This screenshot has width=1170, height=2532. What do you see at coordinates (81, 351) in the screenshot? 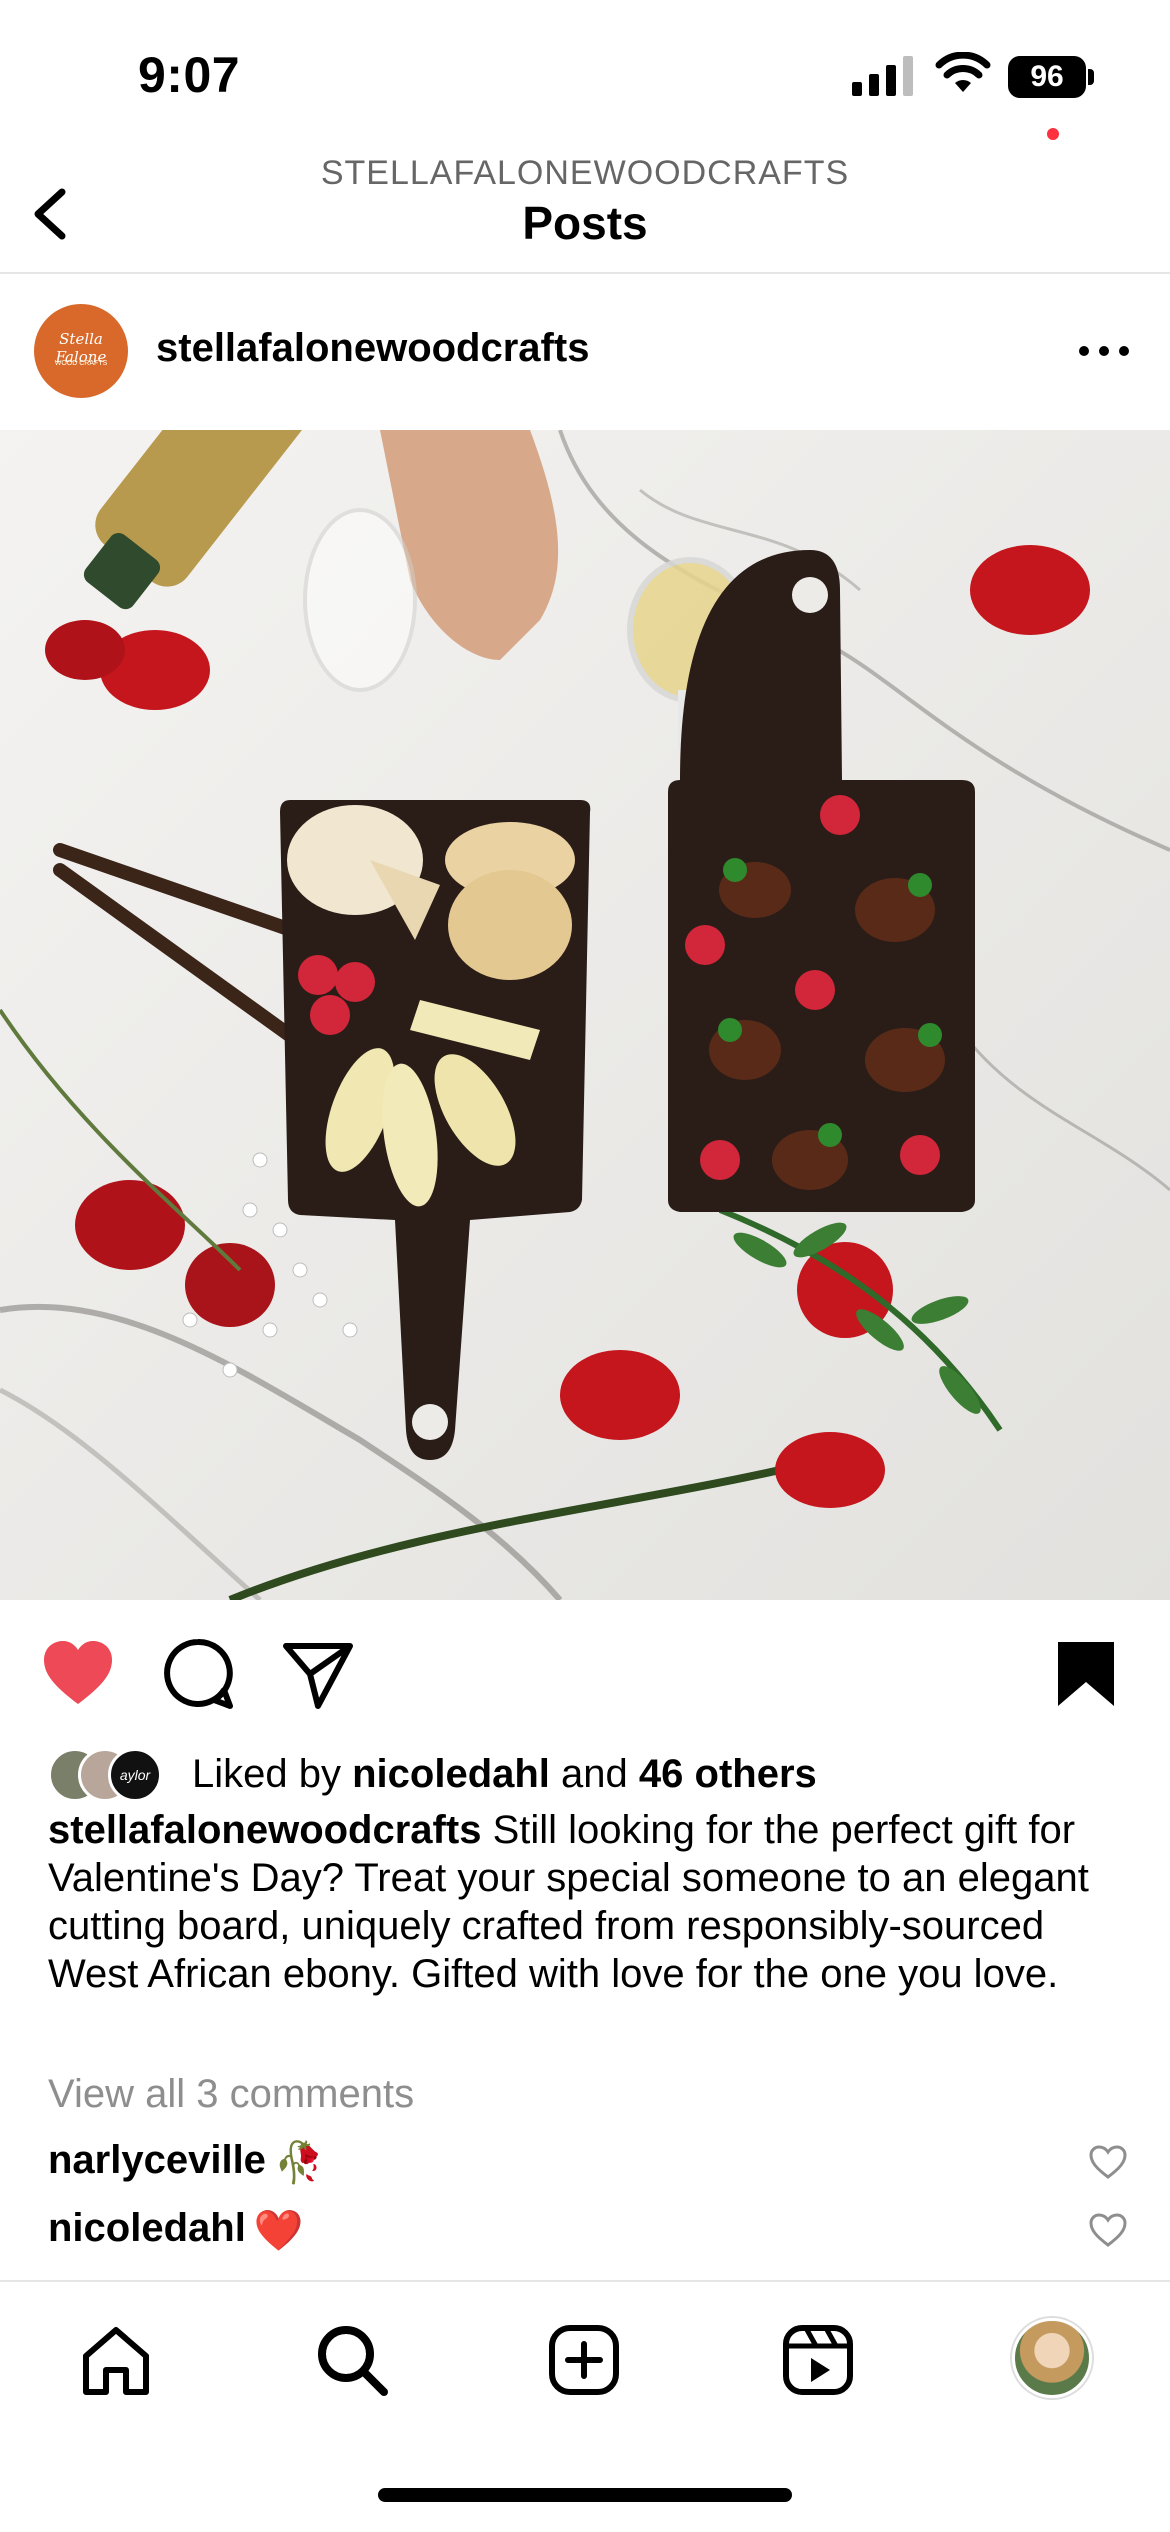
I see `avatar: Stella Falone WOOD CRAFTS` at bounding box center [81, 351].